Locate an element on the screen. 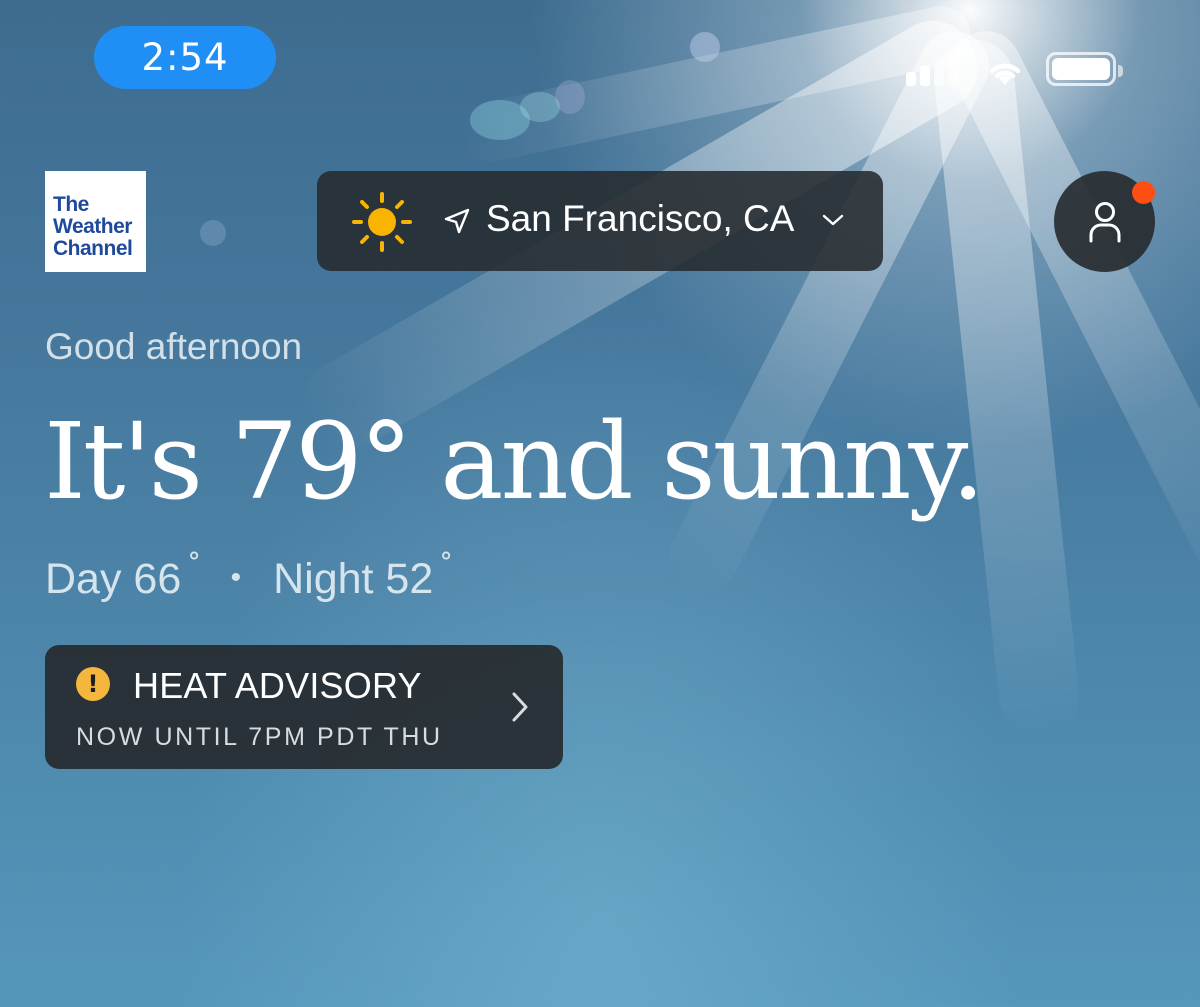  heat-advisory-alert: ! HEAT ADVISORY NOW UNTIL 7PM PDT THU is located at coordinates (304, 707).